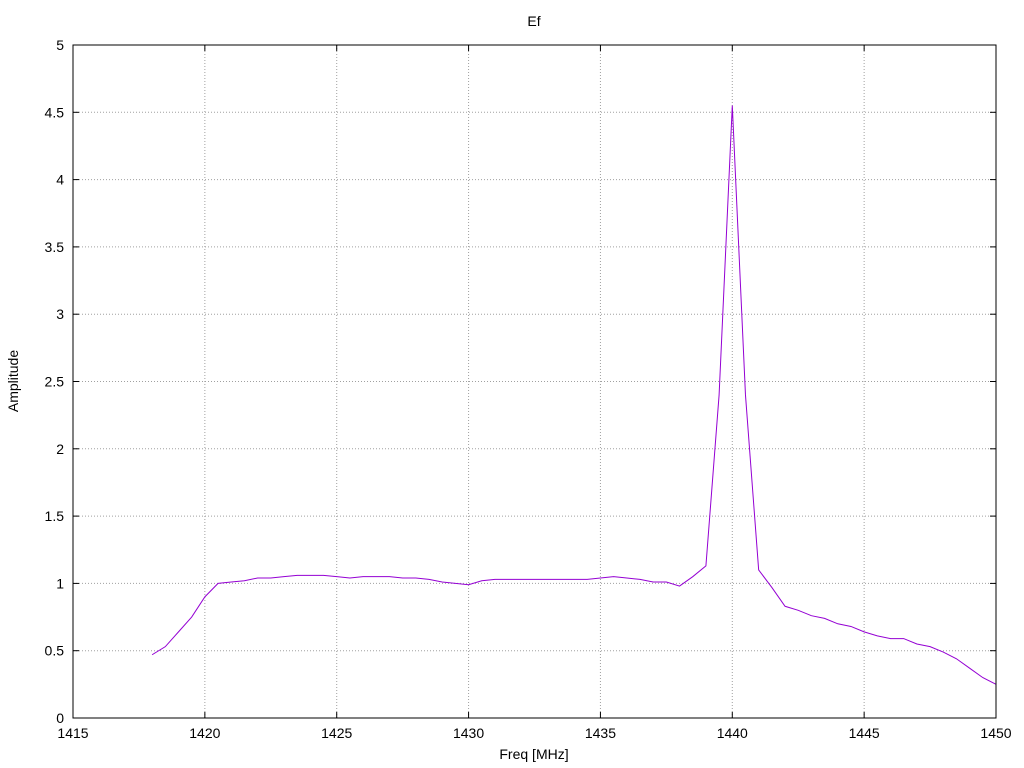  What do you see at coordinates (60, 718) in the screenshot?
I see `y-tick-label: 0` at bounding box center [60, 718].